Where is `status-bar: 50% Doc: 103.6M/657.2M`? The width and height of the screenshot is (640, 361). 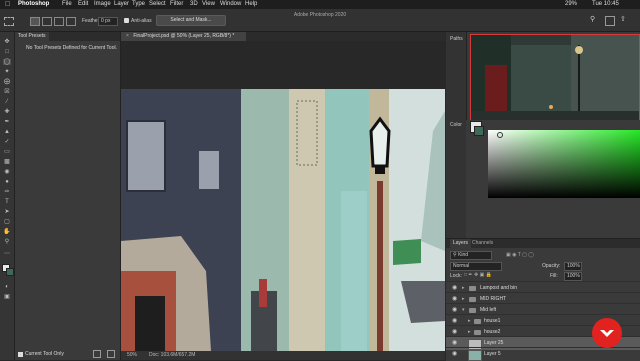 status-bar: 50% Doc: 103.6M/657.2M is located at coordinates (283, 355).